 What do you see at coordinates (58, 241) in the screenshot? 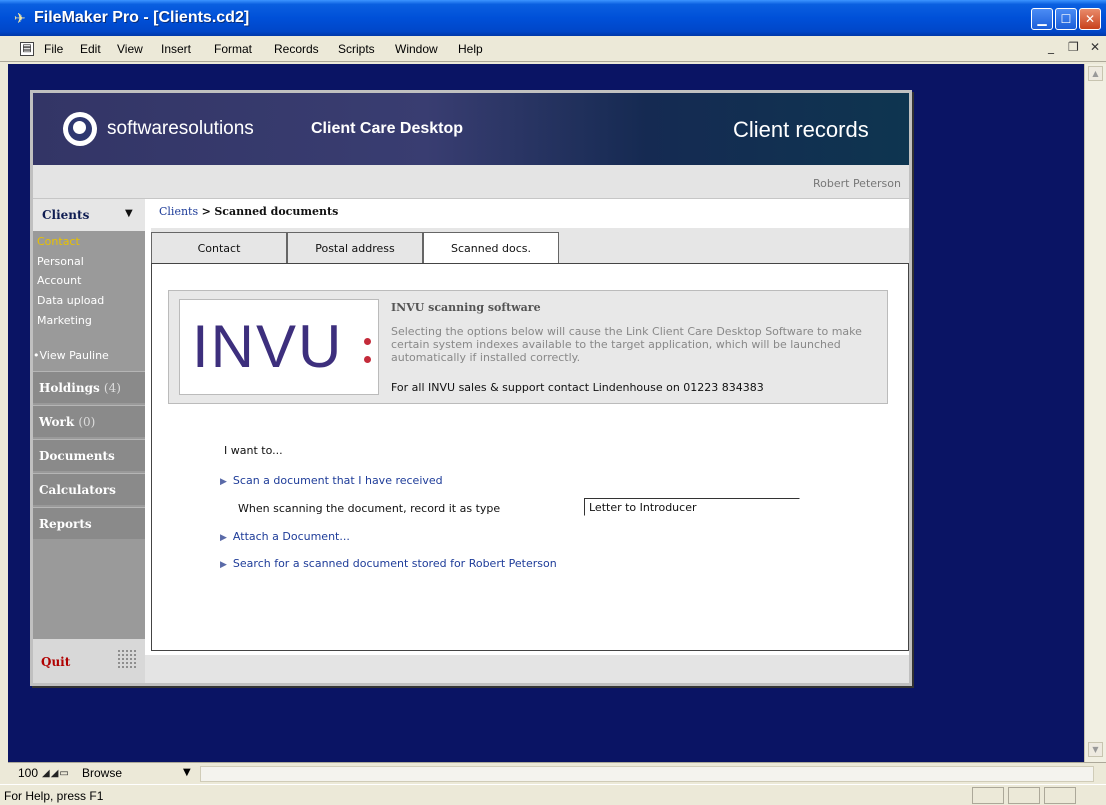
I see `nav-item-contact: Contact` at bounding box center [58, 241].